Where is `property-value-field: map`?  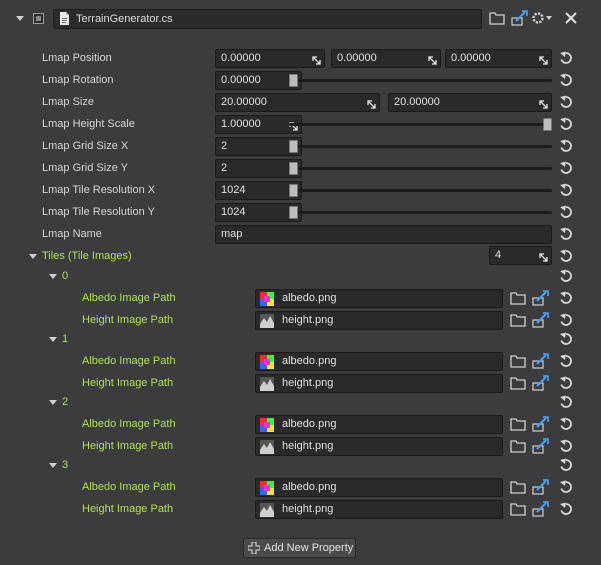 property-value-field: map is located at coordinates (383, 234).